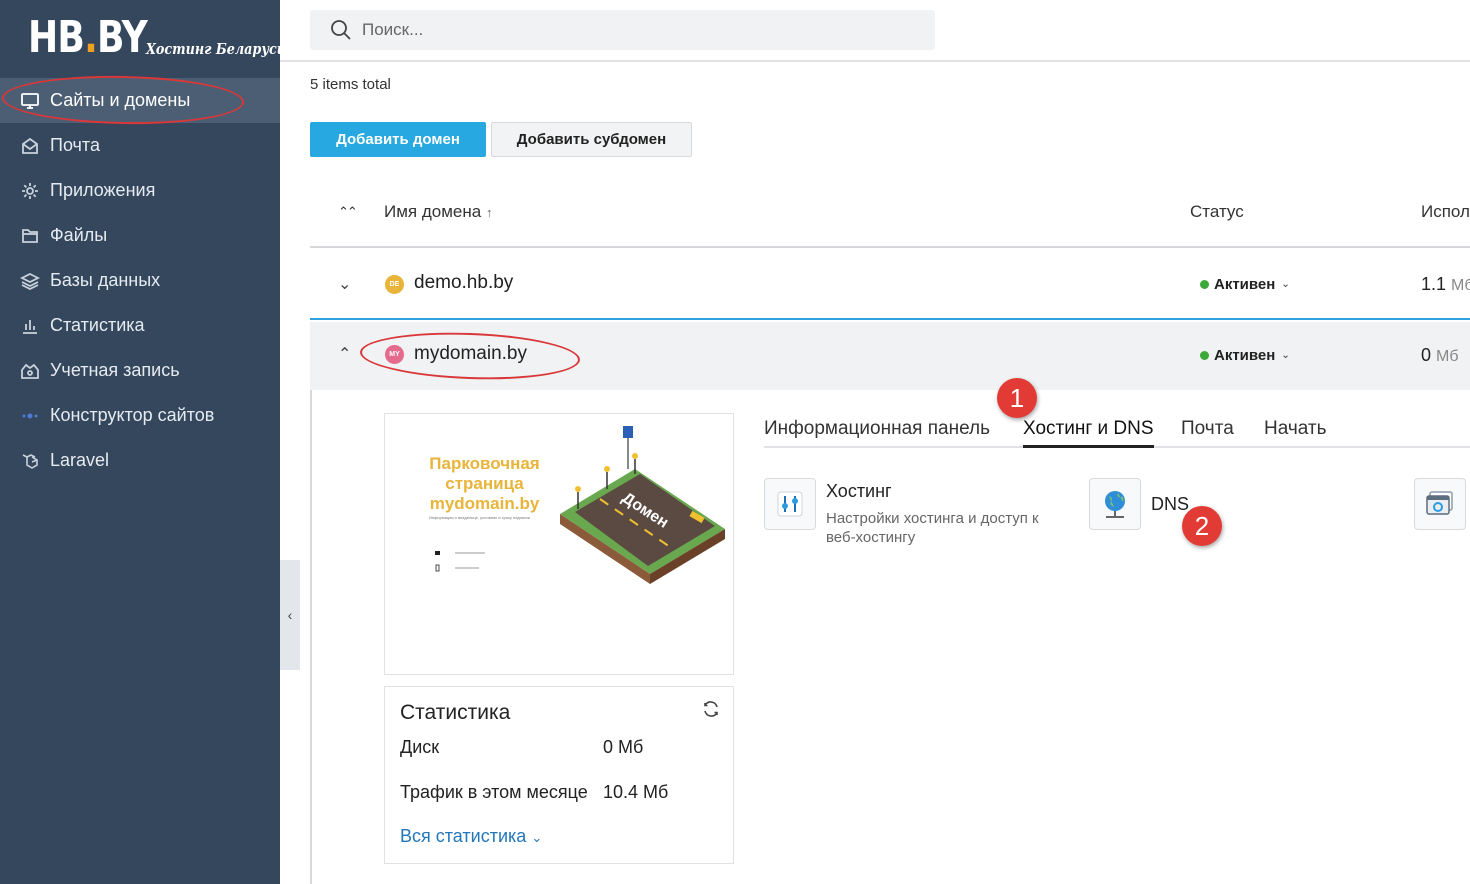  What do you see at coordinates (75, 145) in the screenshot?
I see `sidebar-item-label: Почта` at bounding box center [75, 145].